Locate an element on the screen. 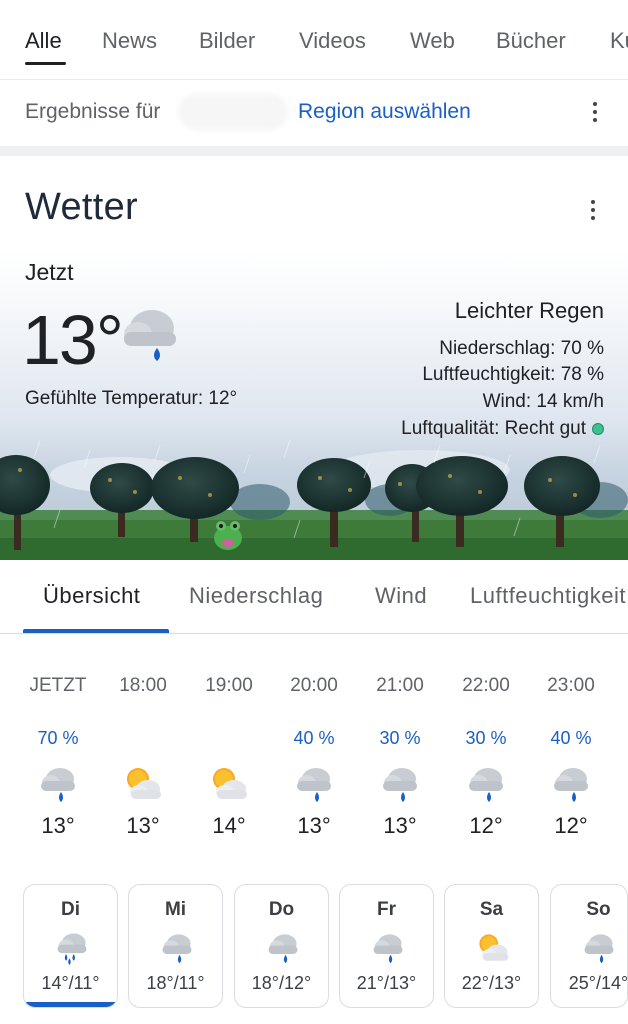 This screenshot has width=628, height=1024. day-temperature-range: 18°/11° is located at coordinates (175, 983).